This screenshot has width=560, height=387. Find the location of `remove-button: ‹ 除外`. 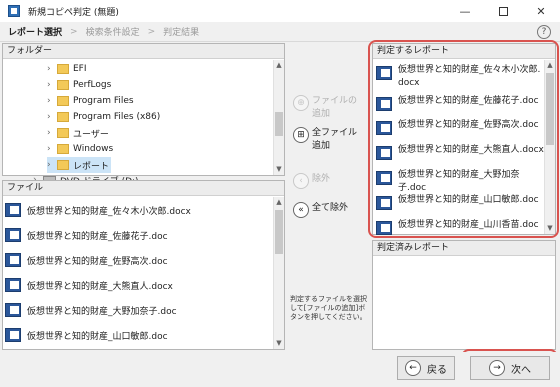

remove-button: ‹ 除外 is located at coordinates (311, 181).